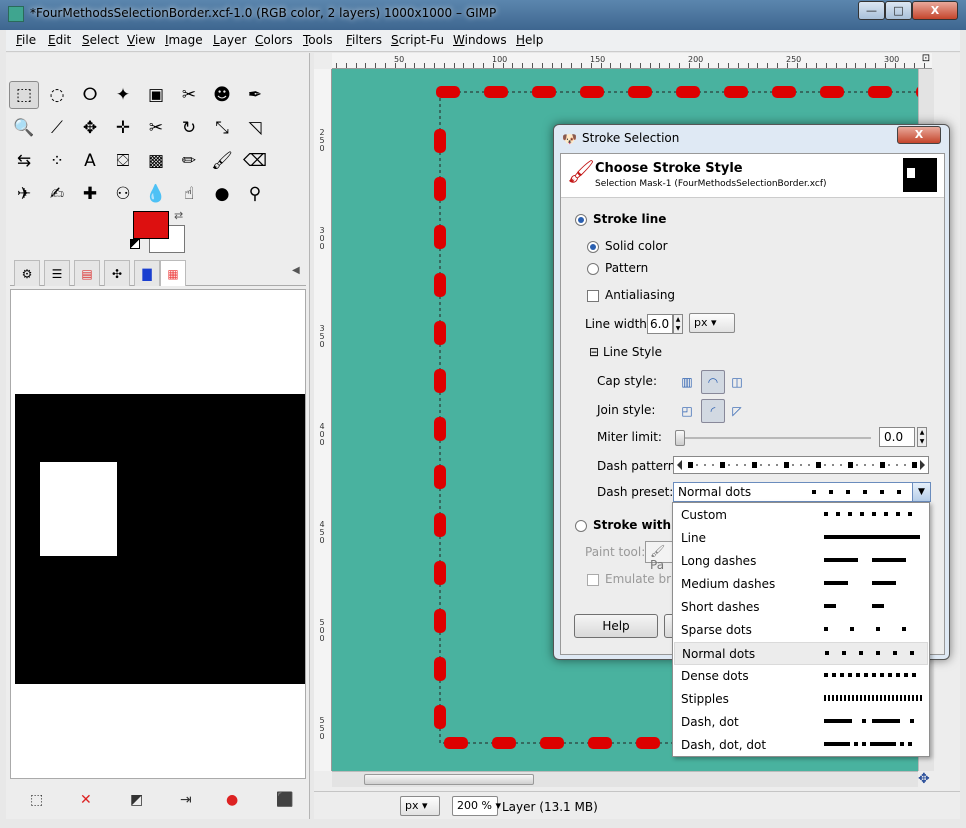 The image size is (966, 828). What do you see at coordinates (420, 806) in the screenshot?
I see `unit-selector: px ▾` at bounding box center [420, 806].